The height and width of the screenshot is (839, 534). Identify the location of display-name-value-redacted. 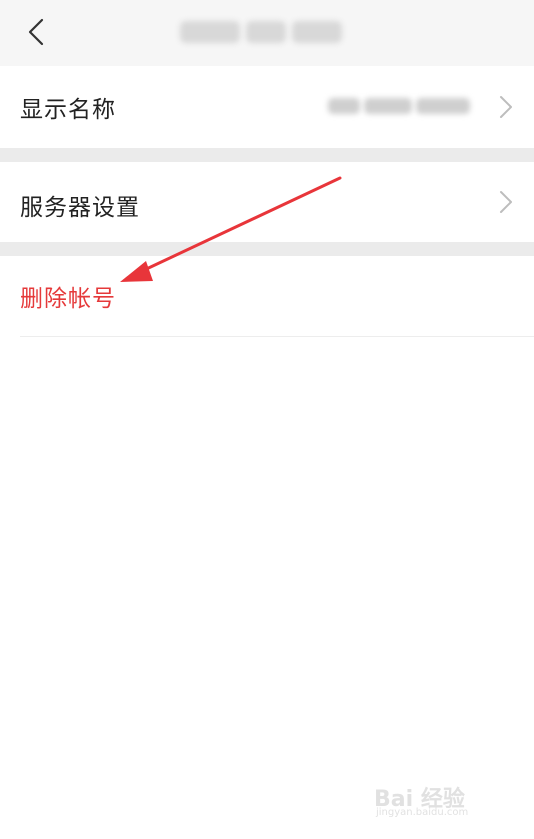
(403, 106).